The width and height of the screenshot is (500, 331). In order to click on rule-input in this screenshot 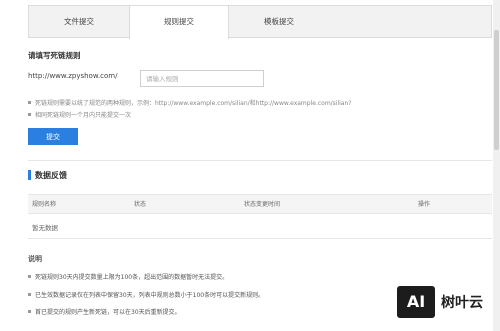, I will do `click(202, 78)`.